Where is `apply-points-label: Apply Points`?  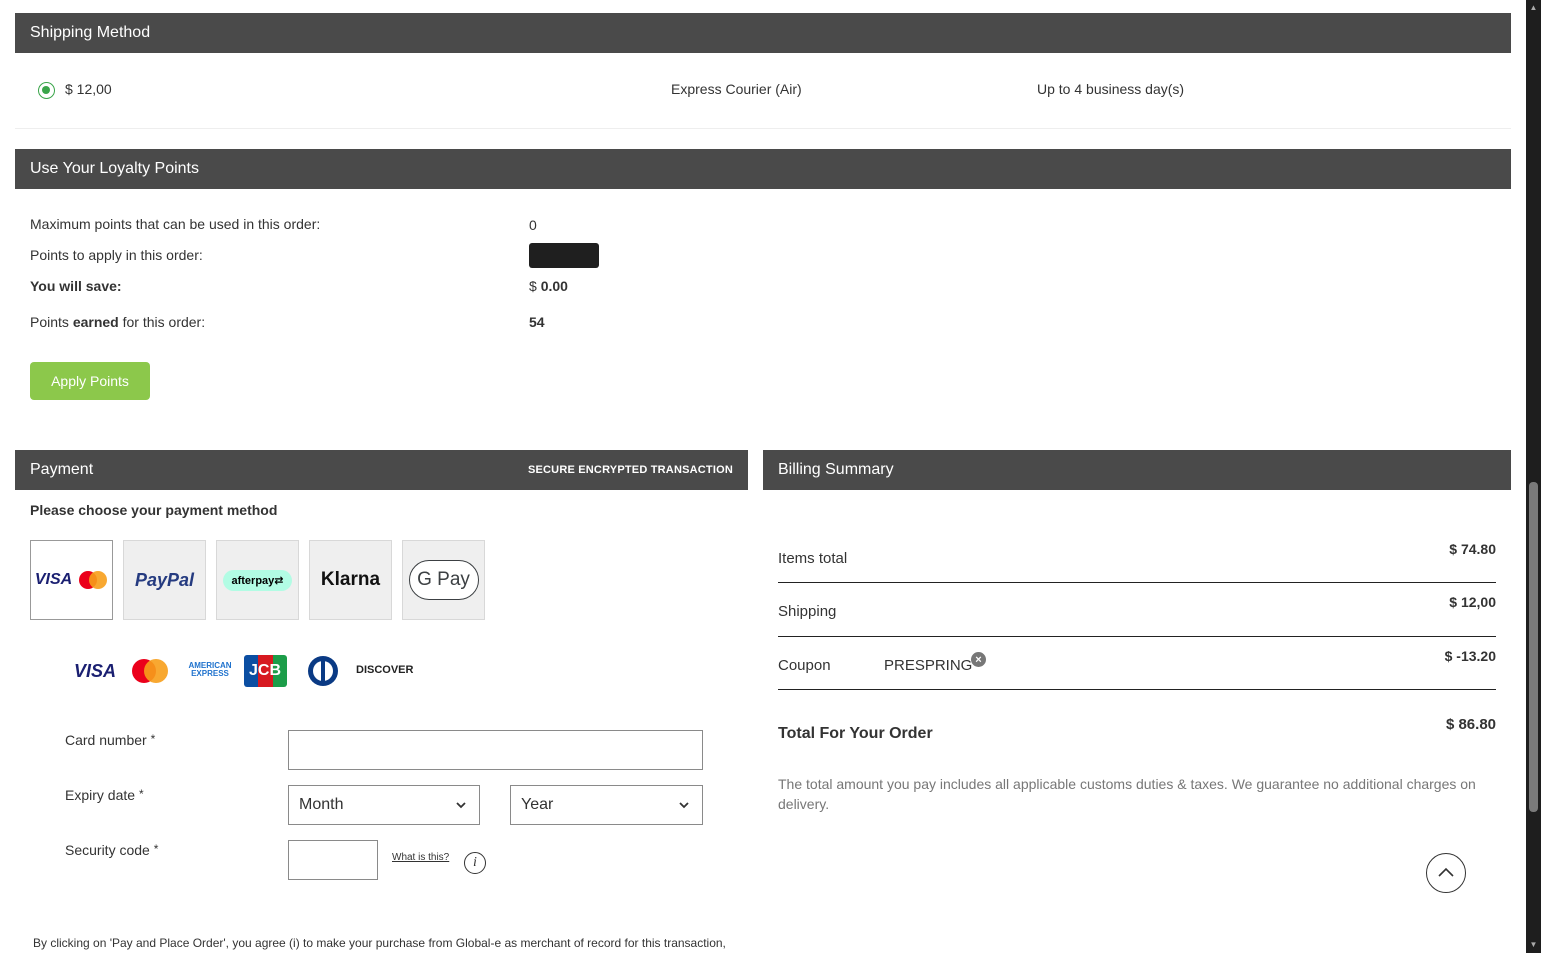
apply-points-label: Apply Points is located at coordinates (90, 381).